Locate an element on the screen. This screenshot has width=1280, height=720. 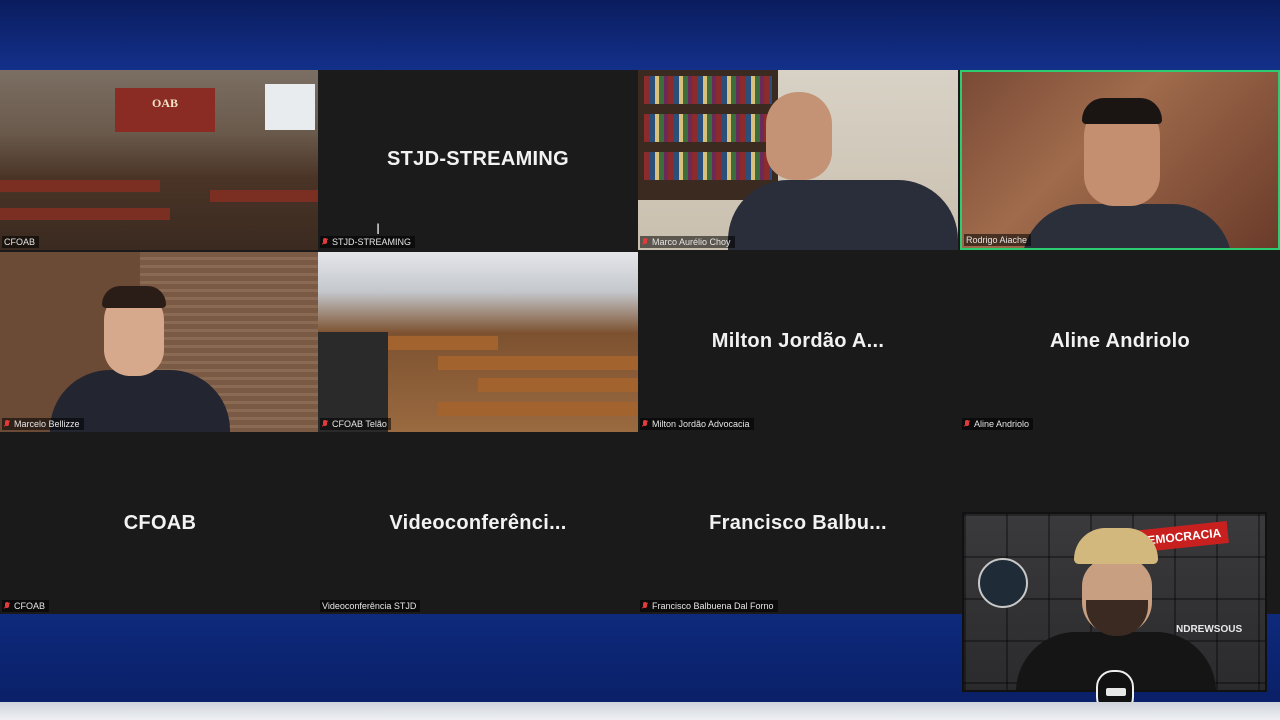
video-tile: Marco Aurélio Choy is located at coordinates (798, 160).